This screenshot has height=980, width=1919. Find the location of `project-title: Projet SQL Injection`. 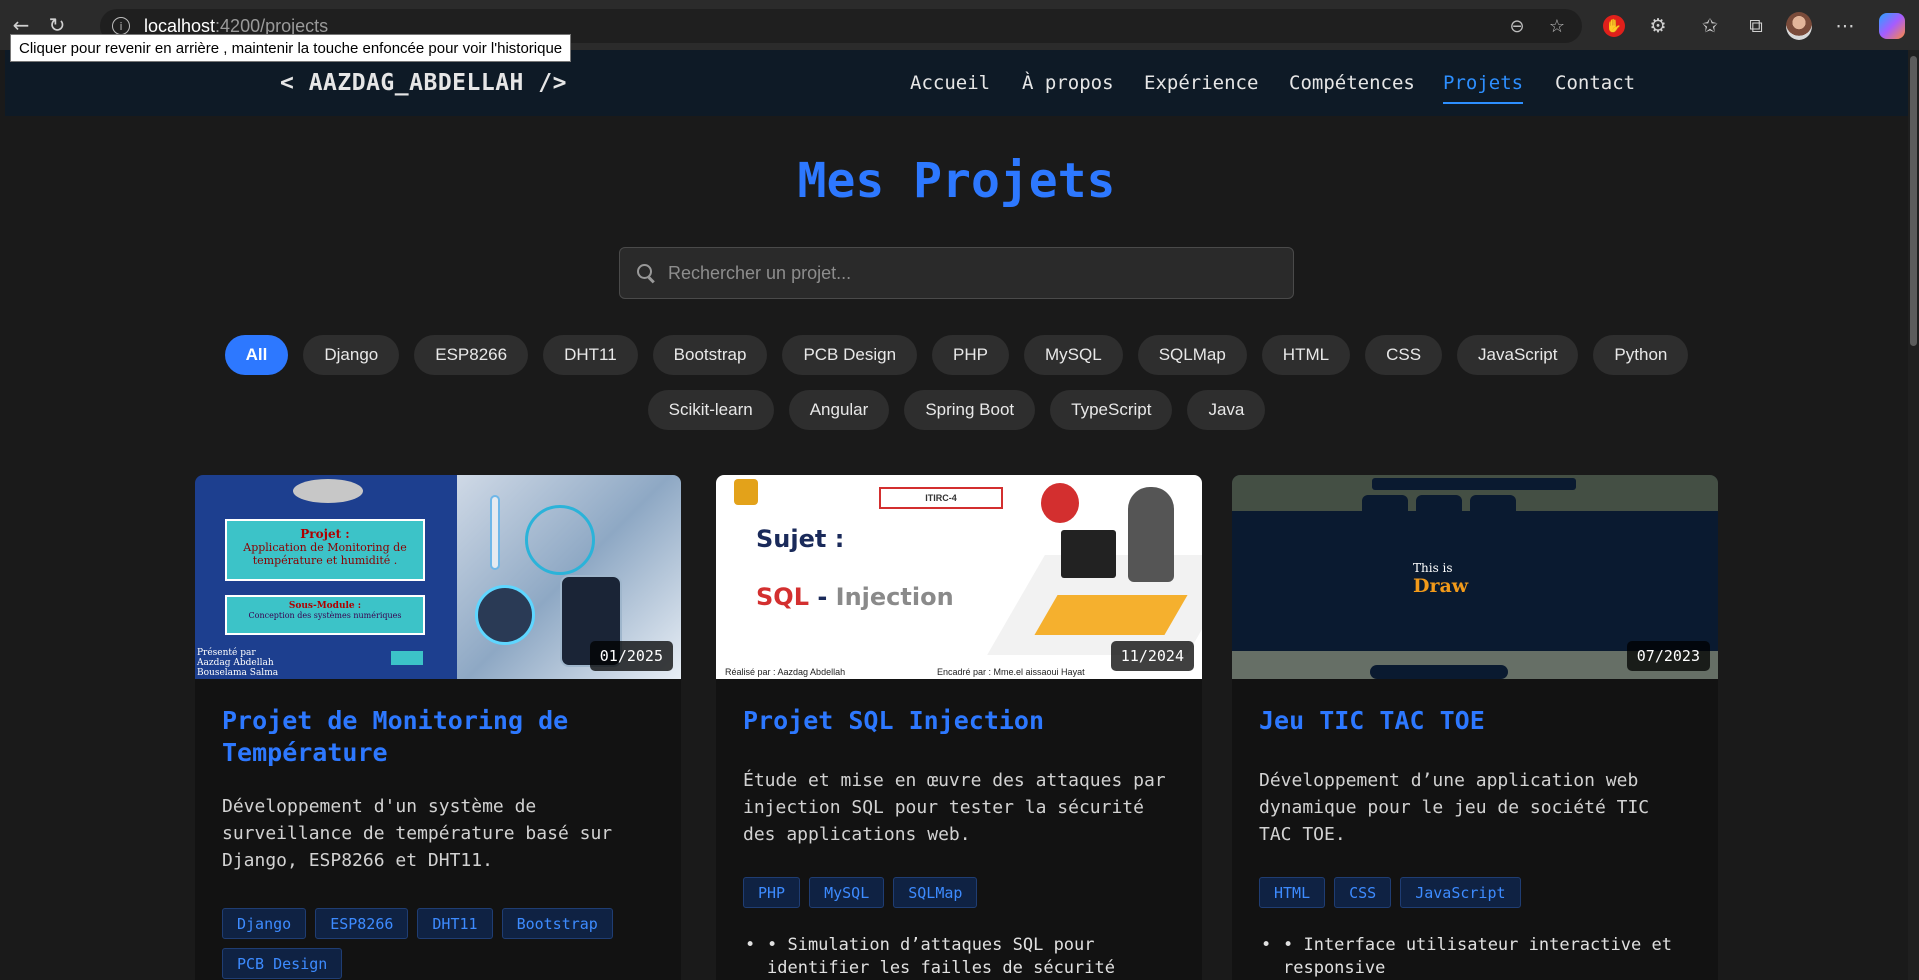

project-title: Projet SQL Injection is located at coordinates (963, 721).